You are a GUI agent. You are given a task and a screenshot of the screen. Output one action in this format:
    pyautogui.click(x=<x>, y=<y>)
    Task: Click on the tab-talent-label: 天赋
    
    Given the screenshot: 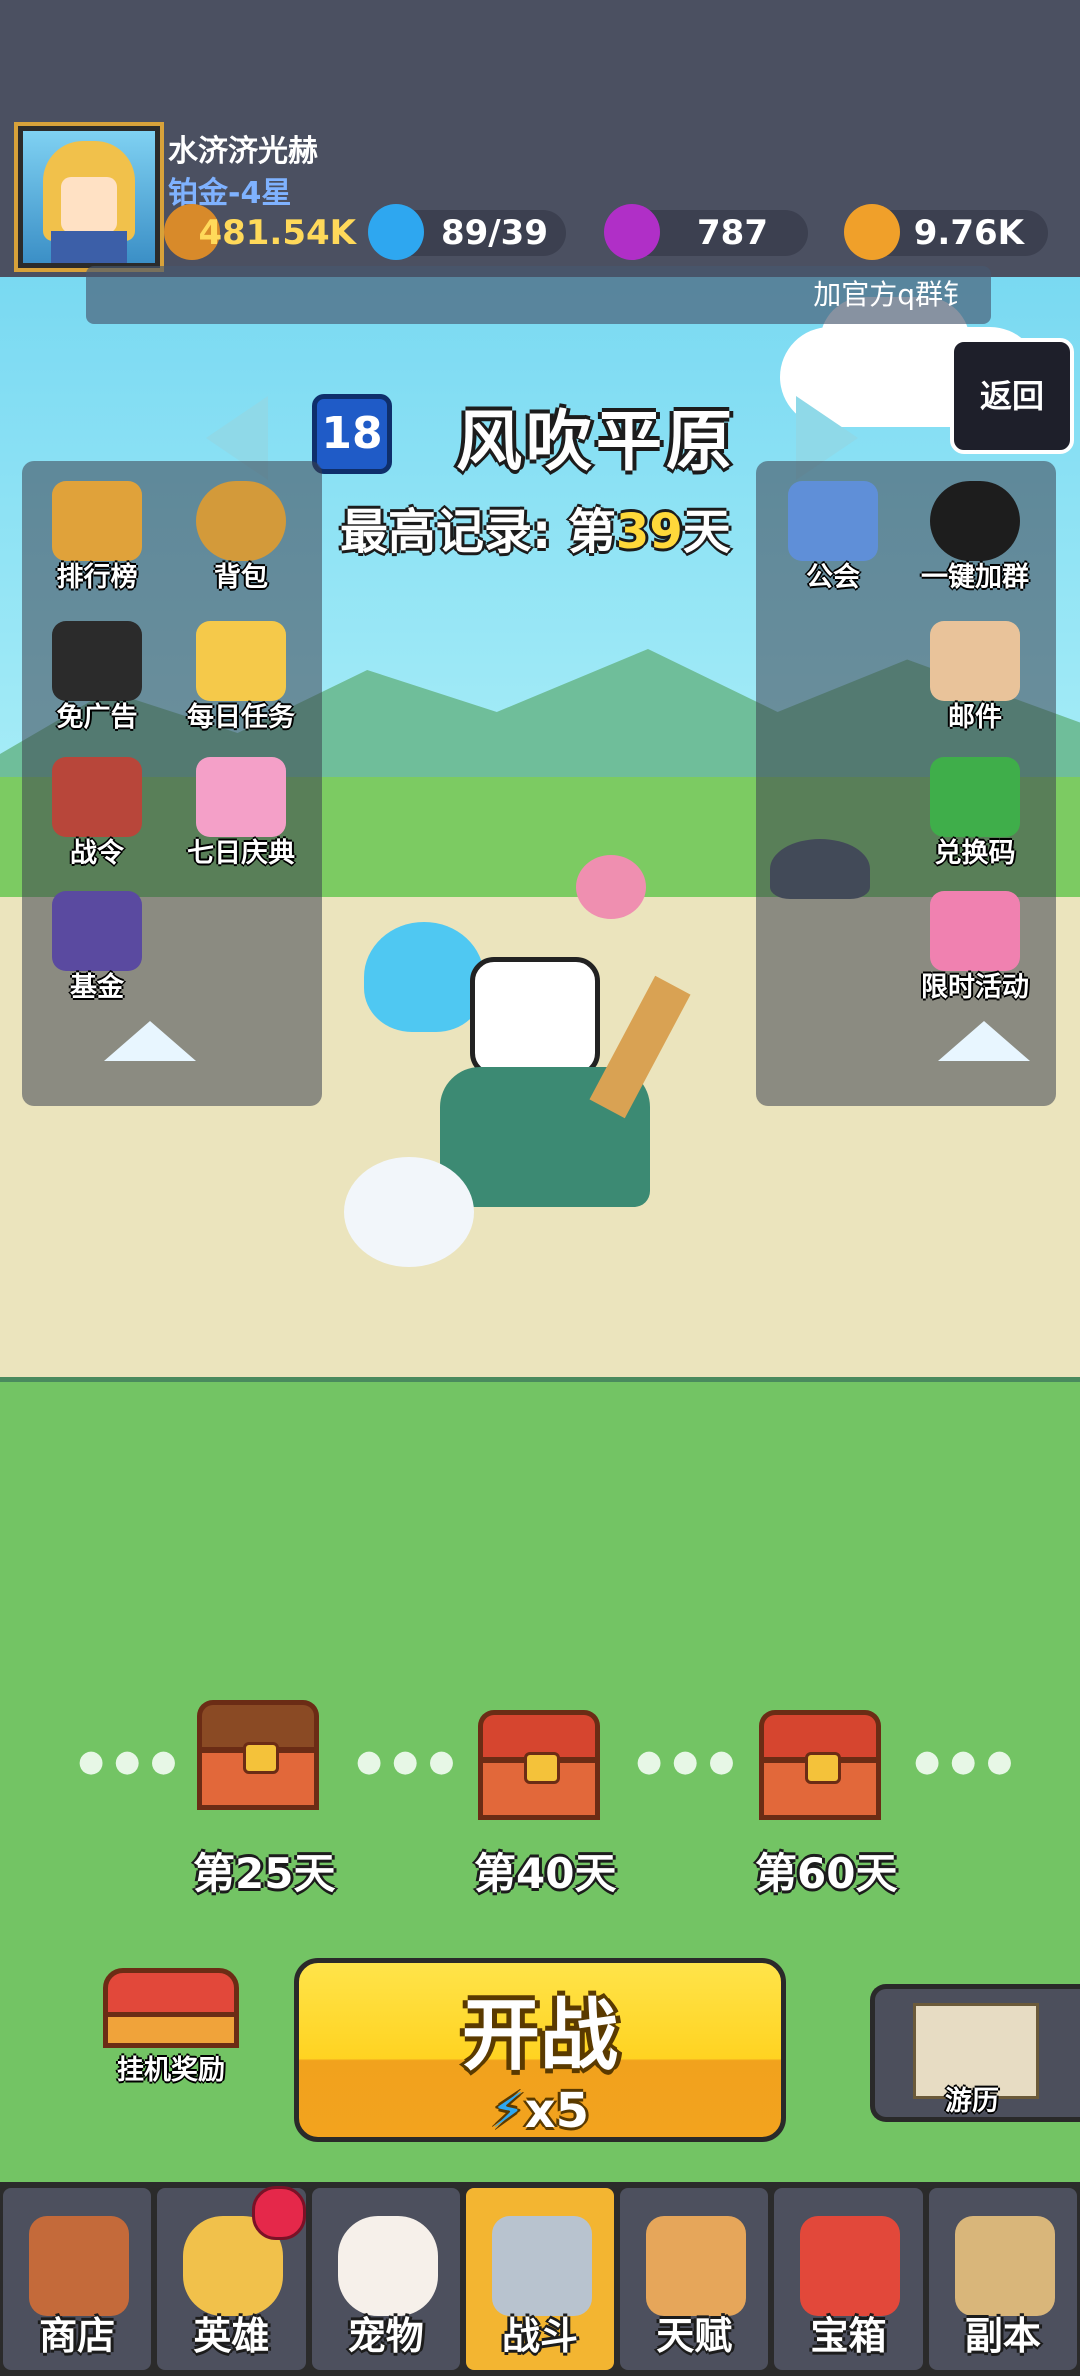 What is the action you would take?
    pyautogui.click(x=694, y=2336)
    